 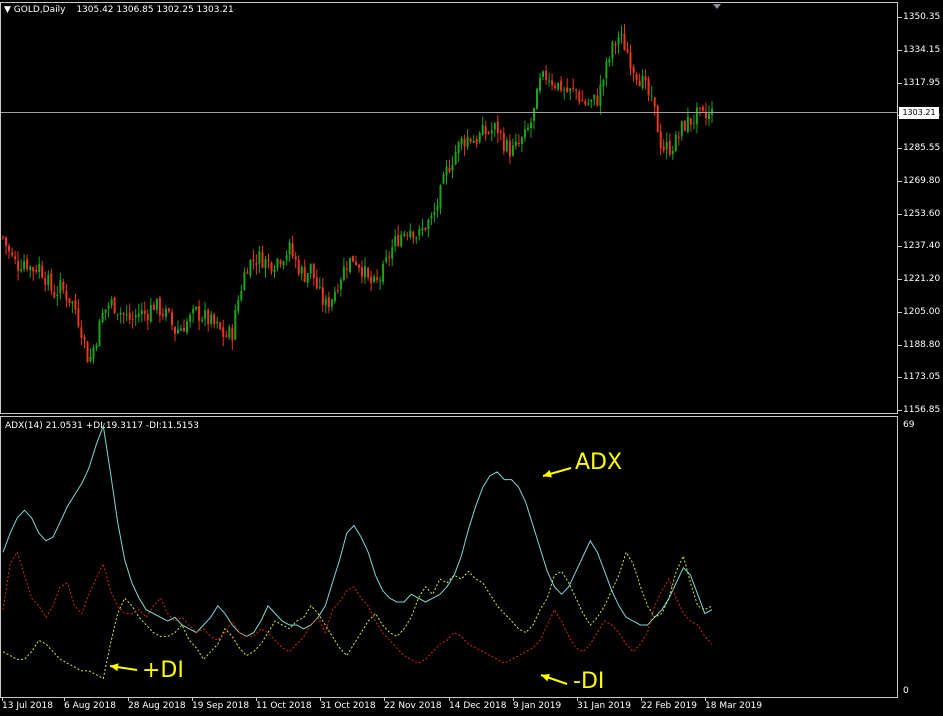 I want to click on price-scale-label: 1237.40, so click(x=922, y=246).